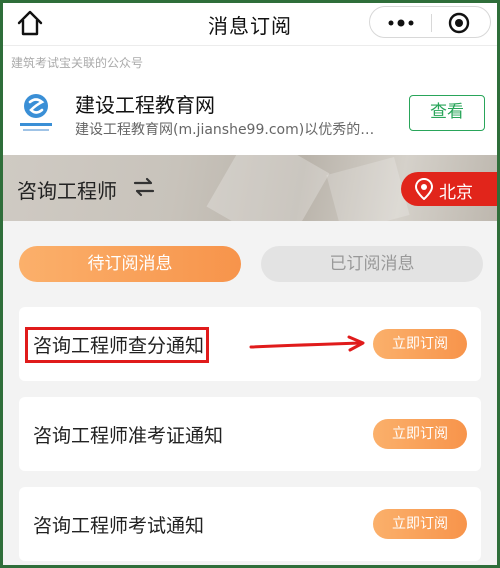 The image size is (500, 568). Describe the element at coordinates (128, 436) in the screenshot. I see `subscription-title: 咨询工程师准考证通知` at that location.